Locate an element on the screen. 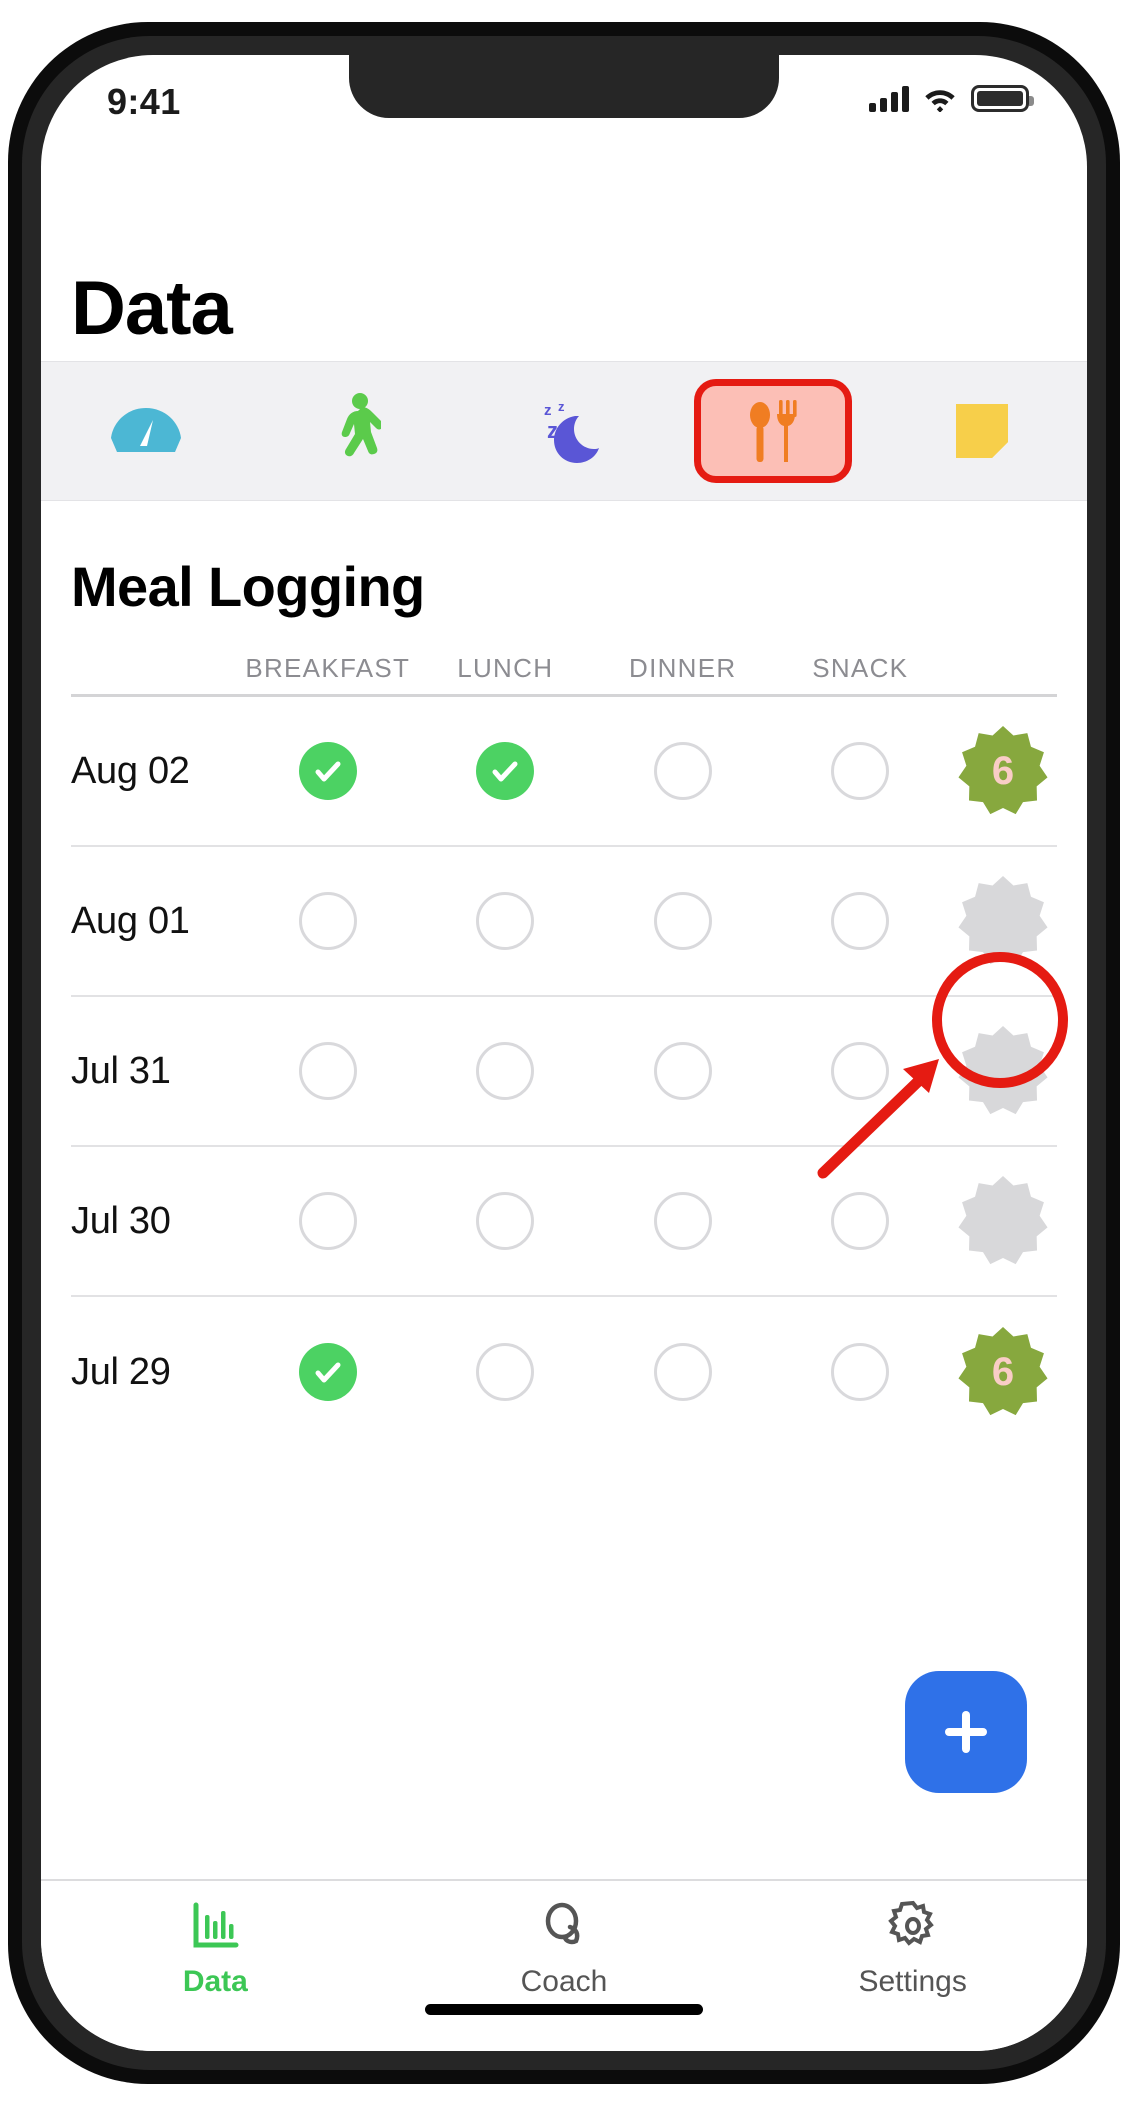  device-notch is located at coordinates (564, 86).